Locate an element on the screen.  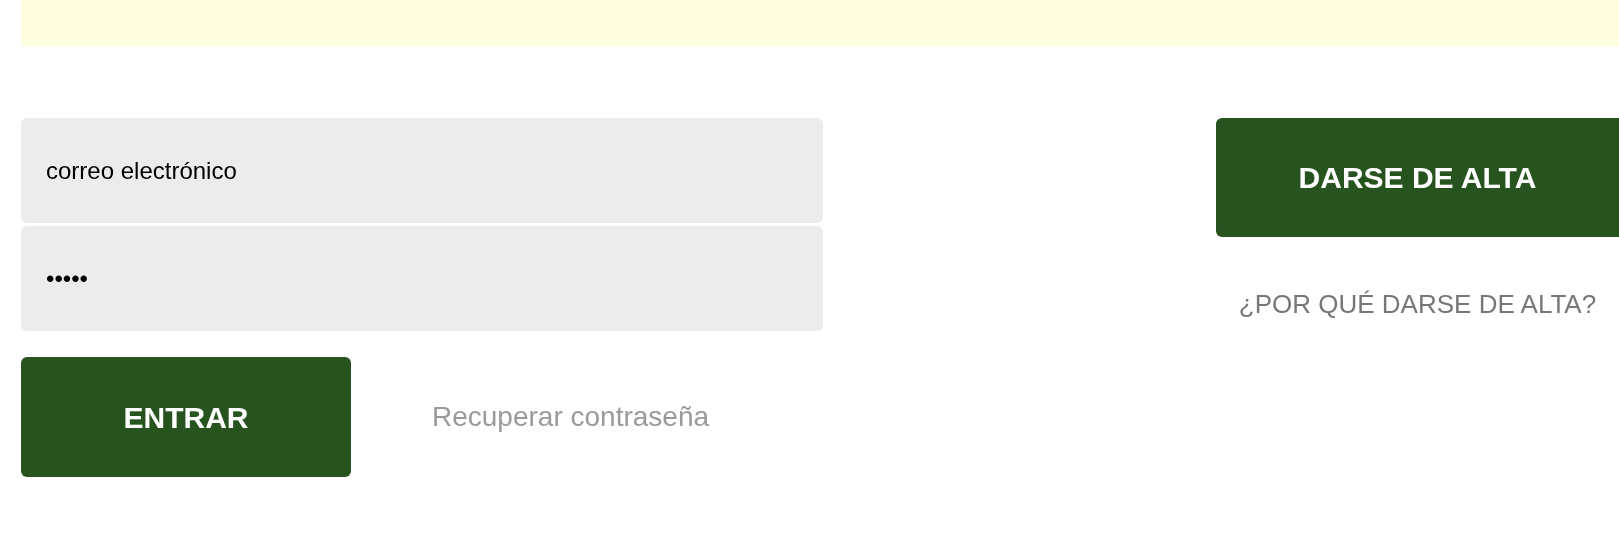
email-field: correo electrónico is located at coordinates (422, 170).